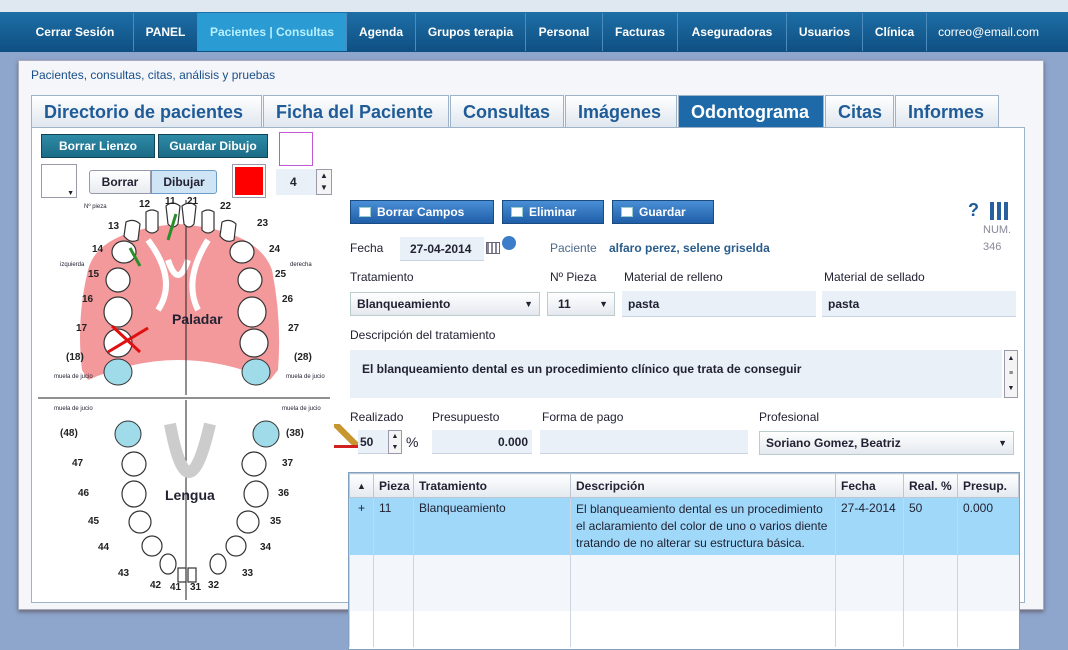 Image resolution: width=1068 pixels, height=650 pixels. I want to click on tongue-label: Lengua, so click(190, 495).